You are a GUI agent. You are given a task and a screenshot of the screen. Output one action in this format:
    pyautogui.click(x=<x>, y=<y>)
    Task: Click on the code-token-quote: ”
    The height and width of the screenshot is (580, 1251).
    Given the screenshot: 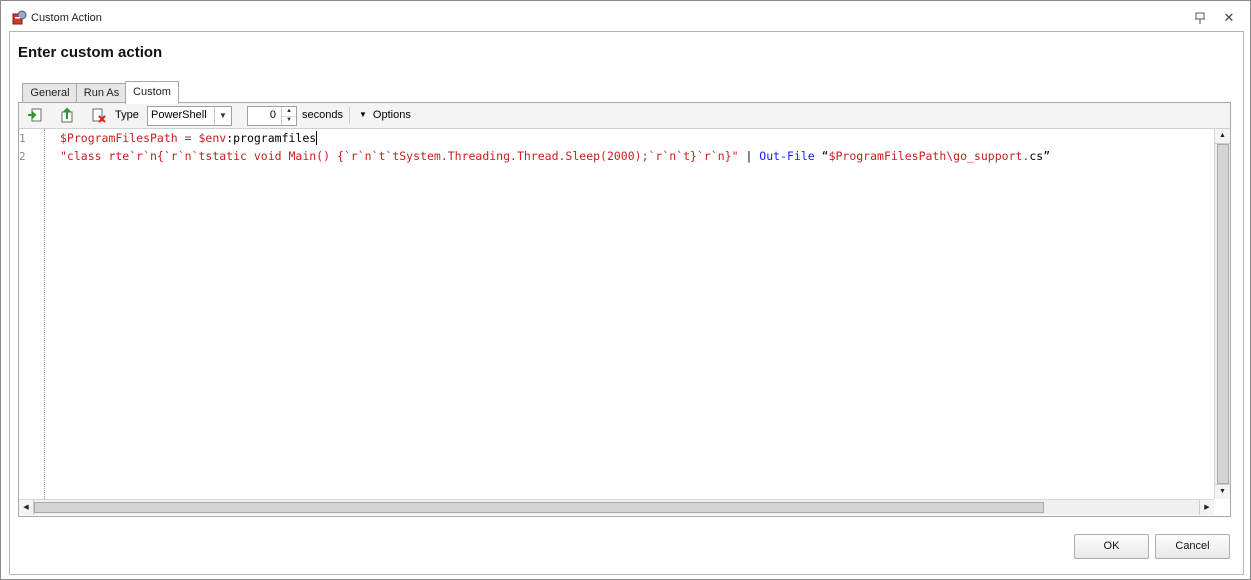 What is the action you would take?
    pyautogui.click(x=1047, y=156)
    